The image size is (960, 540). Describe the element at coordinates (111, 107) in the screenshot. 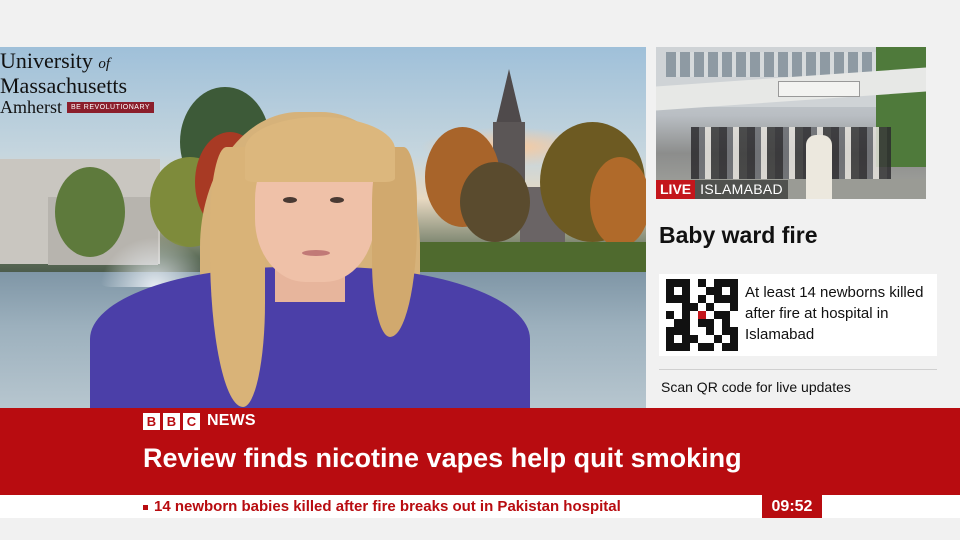

I see `logo-tagline: BE REVOLUTIONARY` at that location.